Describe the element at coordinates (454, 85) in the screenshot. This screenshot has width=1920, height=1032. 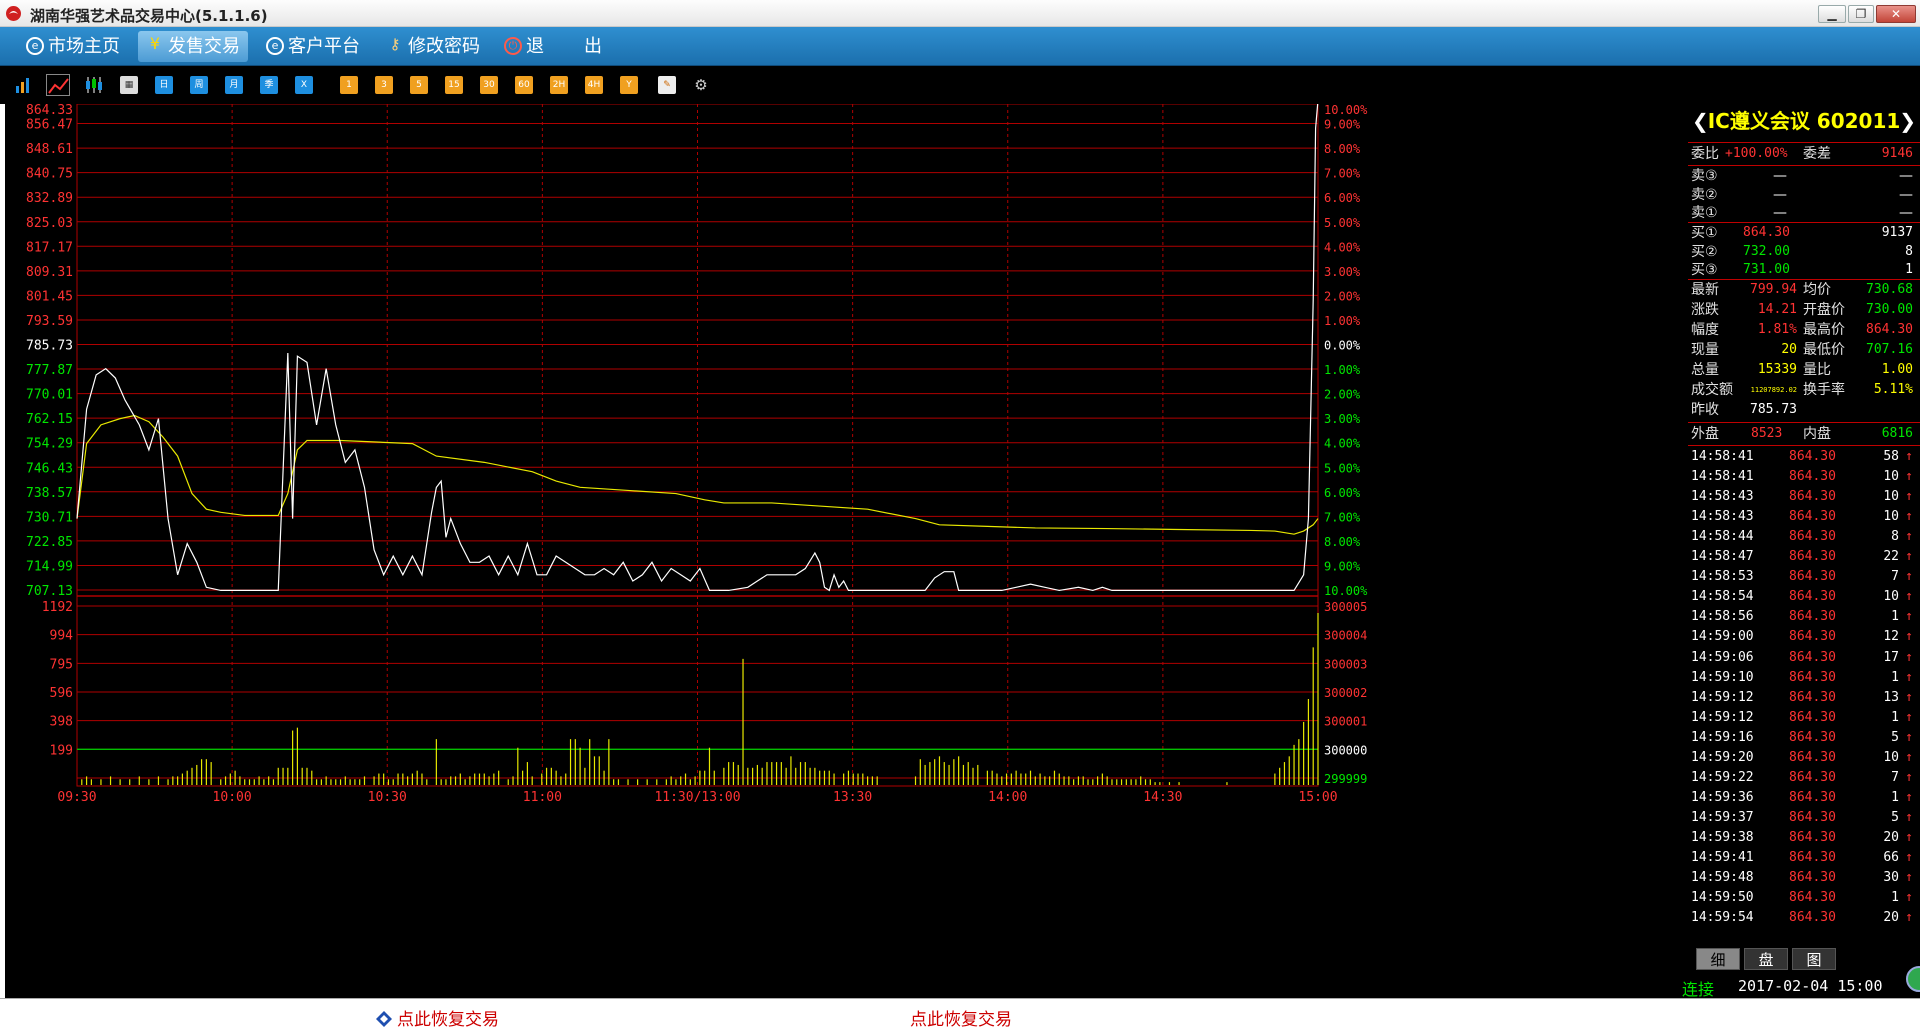
I see `minute-15-button: 15` at that location.